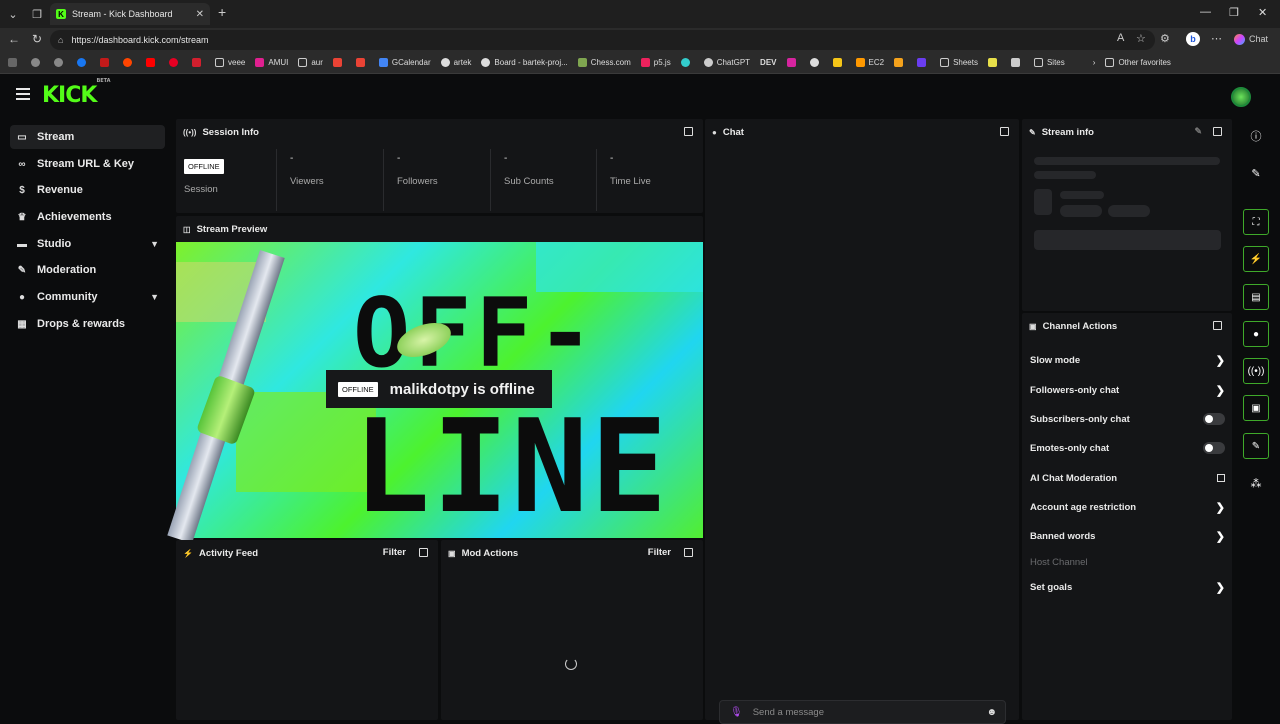  What do you see at coordinates (339, 62) in the screenshot?
I see `bookmark-gmail-icon` at bounding box center [339, 62].